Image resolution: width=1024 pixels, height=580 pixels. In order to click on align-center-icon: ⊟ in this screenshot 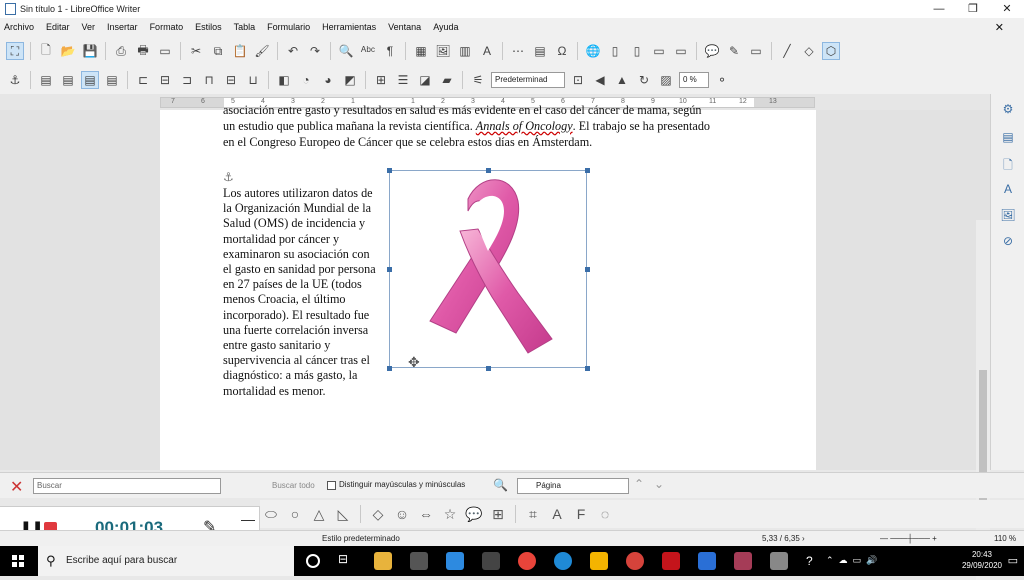, I will do `click(165, 80)`.